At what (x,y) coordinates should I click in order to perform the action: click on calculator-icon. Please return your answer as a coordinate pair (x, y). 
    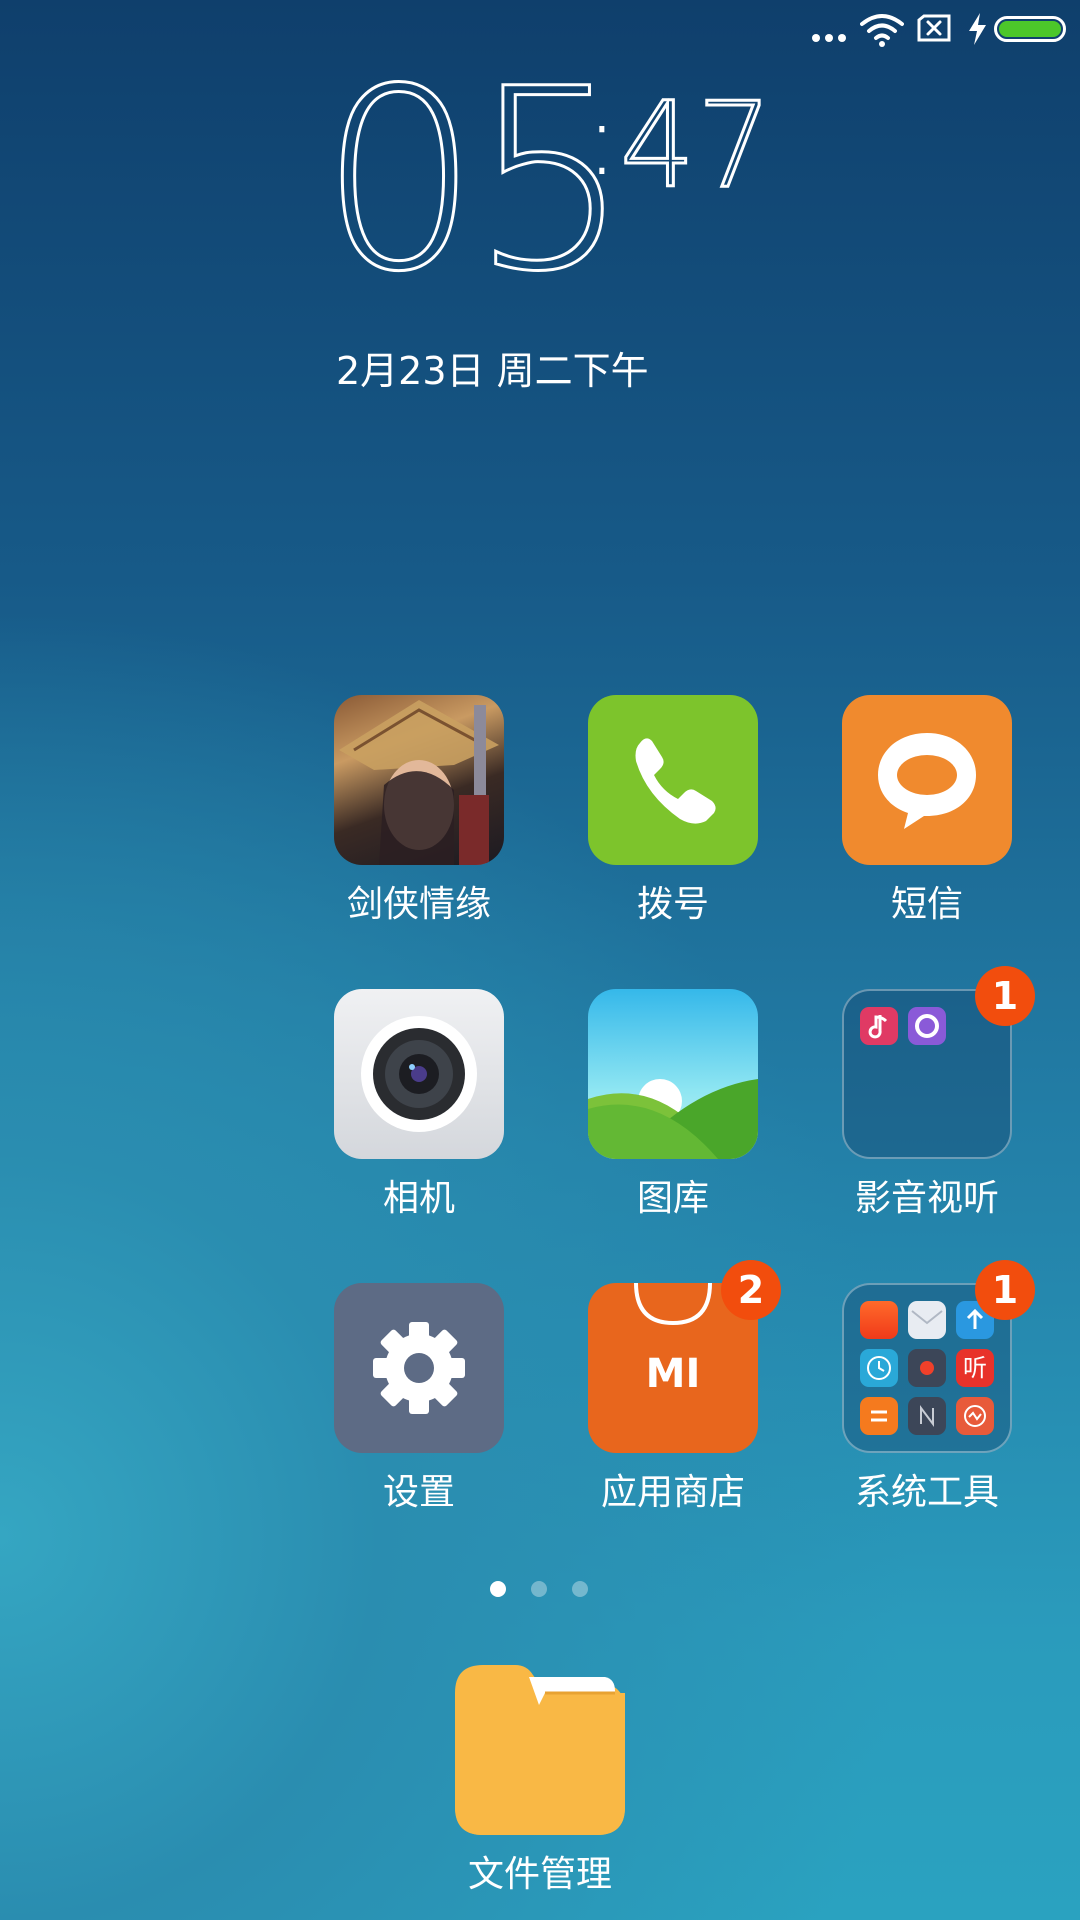
    Looking at the image, I should click on (879, 1416).